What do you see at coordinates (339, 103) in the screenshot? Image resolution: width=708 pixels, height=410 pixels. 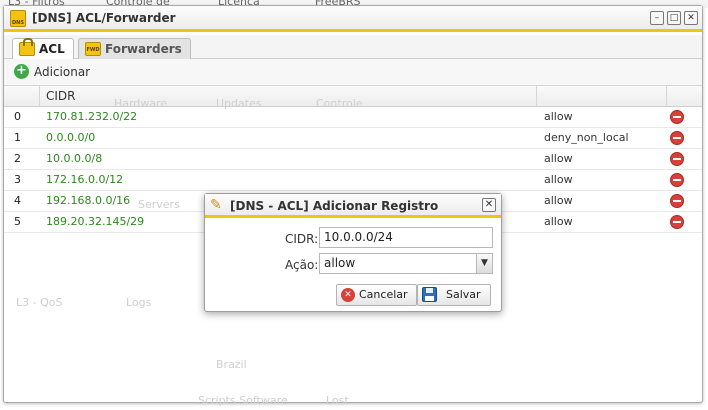 I see `ghost-label: Controle` at bounding box center [339, 103].